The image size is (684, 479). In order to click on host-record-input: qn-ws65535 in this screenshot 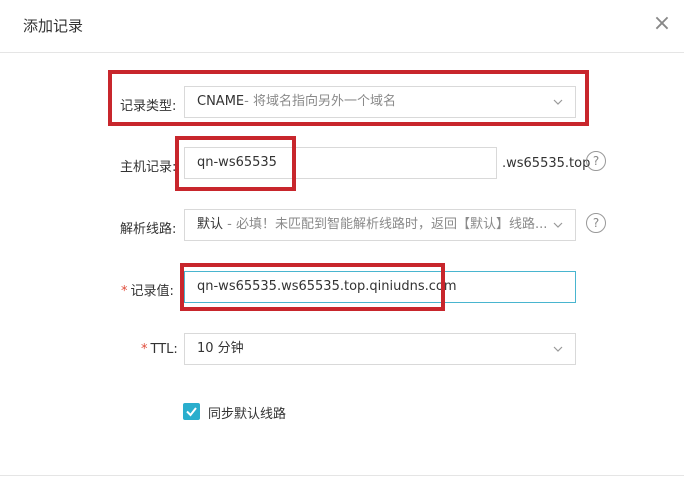, I will do `click(340, 163)`.